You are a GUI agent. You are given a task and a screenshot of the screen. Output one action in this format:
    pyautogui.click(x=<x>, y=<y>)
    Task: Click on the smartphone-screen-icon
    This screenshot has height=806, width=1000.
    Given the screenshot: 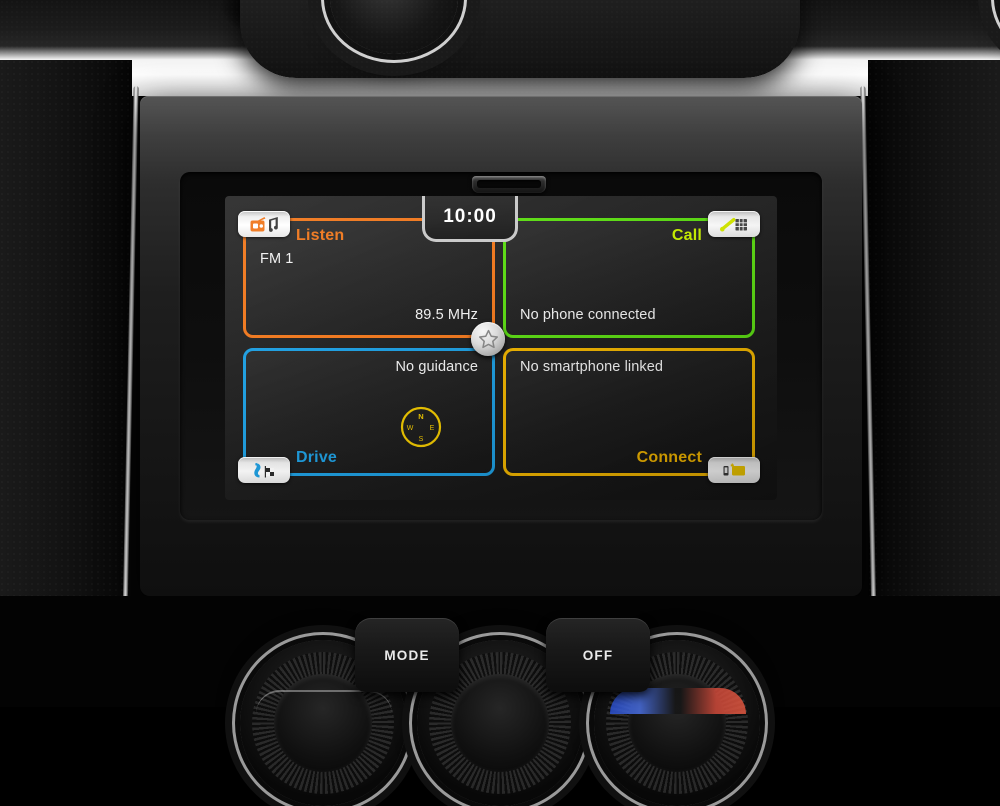 What is the action you would take?
    pyautogui.click(x=734, y=470)
    